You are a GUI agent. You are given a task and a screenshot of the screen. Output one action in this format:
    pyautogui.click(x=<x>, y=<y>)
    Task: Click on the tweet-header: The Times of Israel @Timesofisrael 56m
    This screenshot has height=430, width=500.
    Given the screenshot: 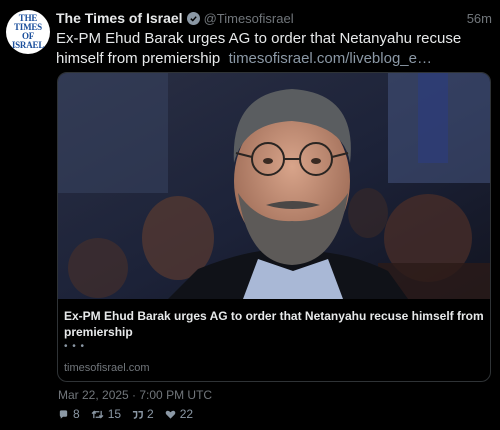 What is the action you would take?
    pyautogui.click(x=274, y=18)
    